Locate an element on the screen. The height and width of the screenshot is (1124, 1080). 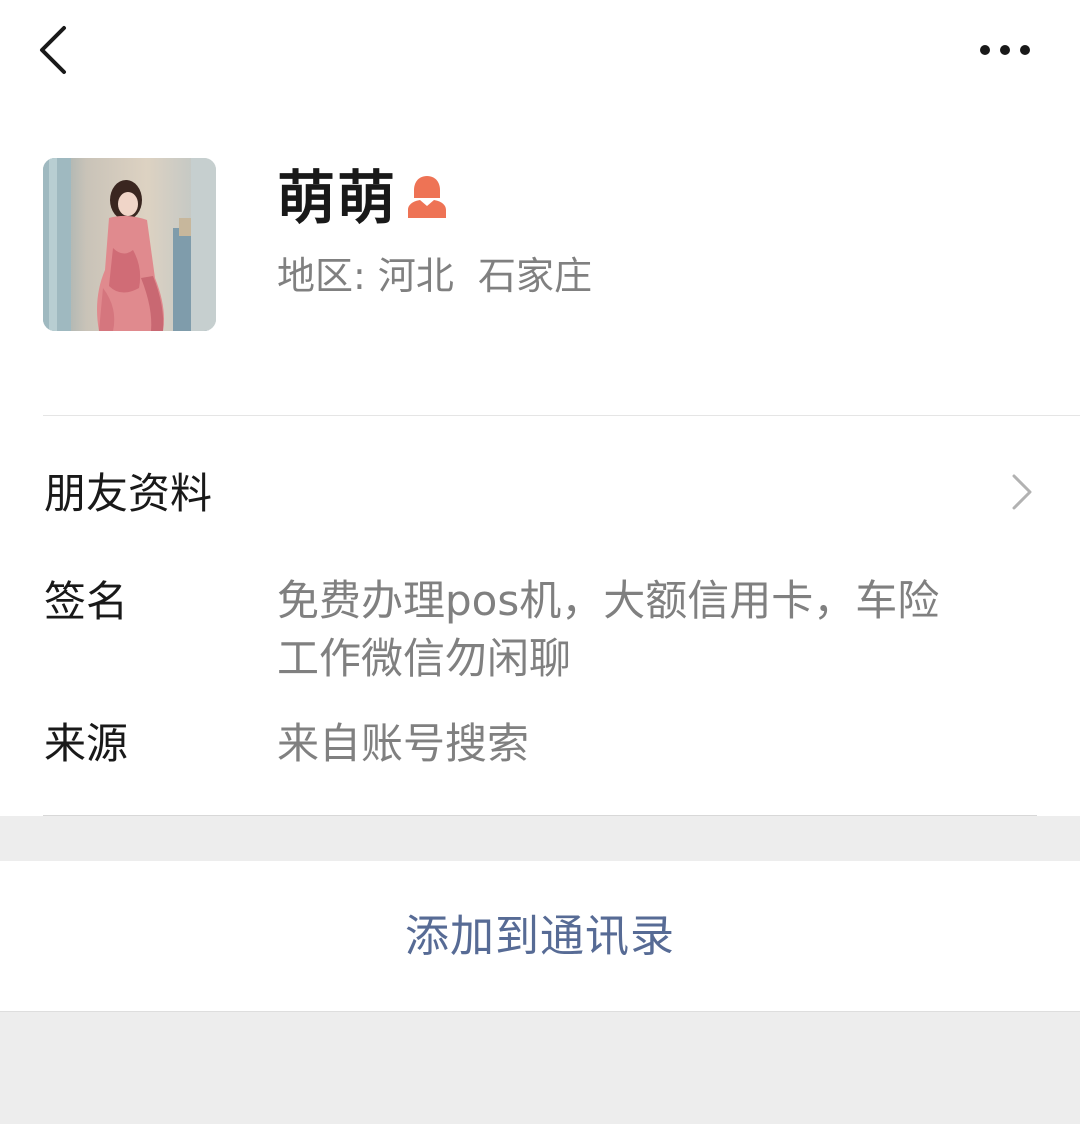
more-button is located at coordinates (1005, 50).